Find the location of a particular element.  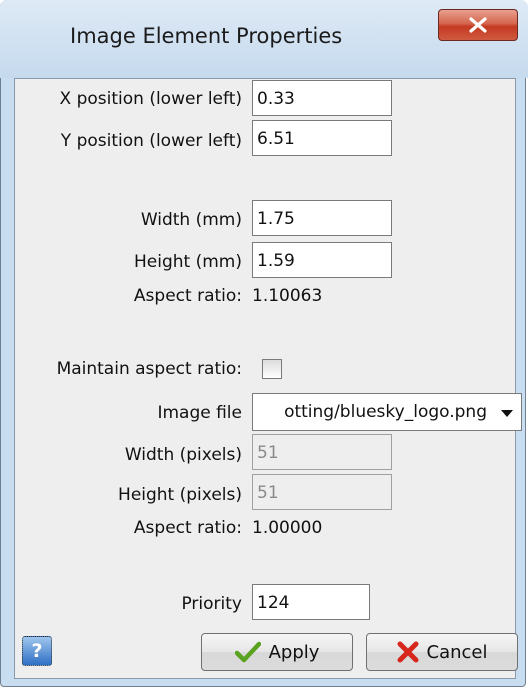

height-mm-label: Height (mm) is located at coordinates (188, 262).